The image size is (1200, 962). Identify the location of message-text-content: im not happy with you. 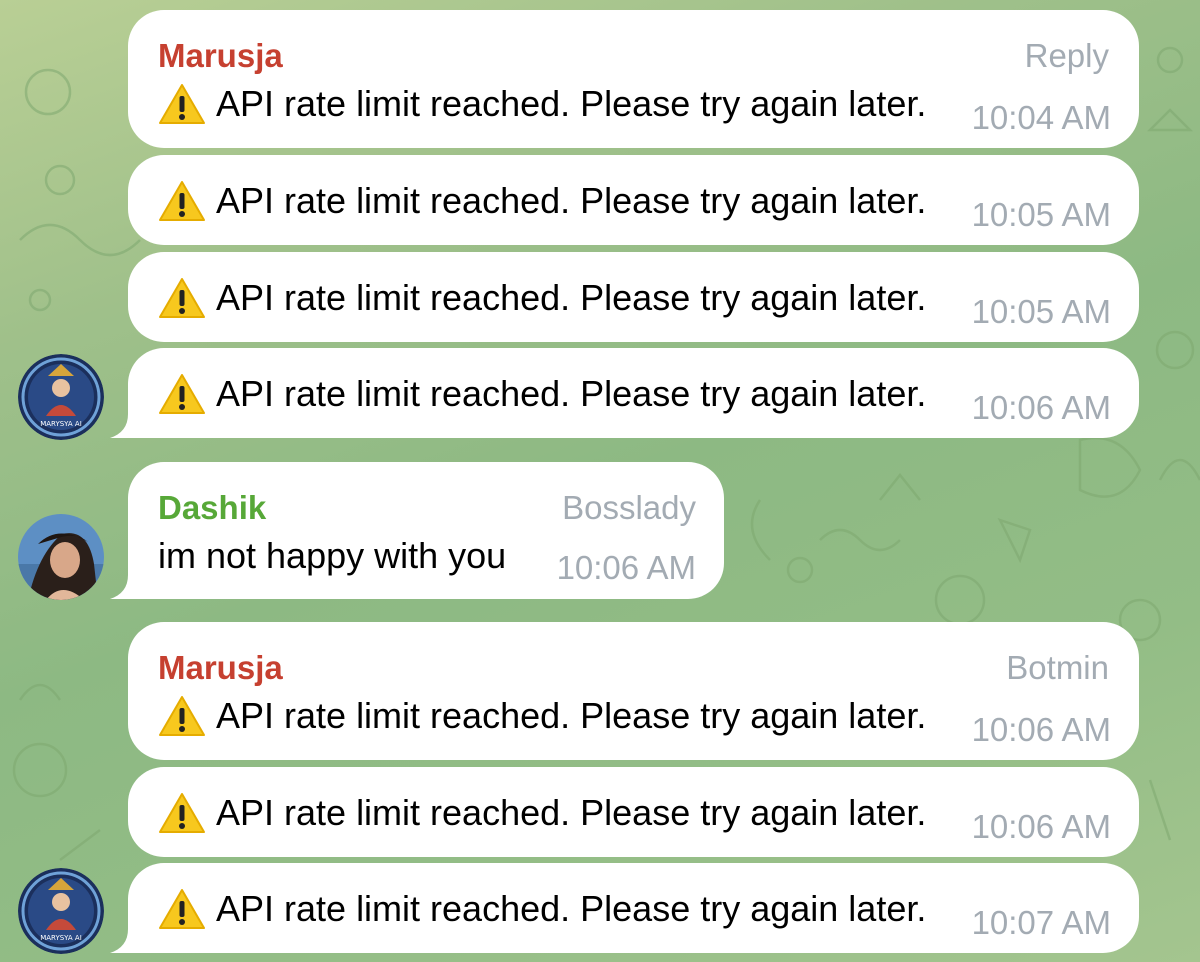
(332, 555).